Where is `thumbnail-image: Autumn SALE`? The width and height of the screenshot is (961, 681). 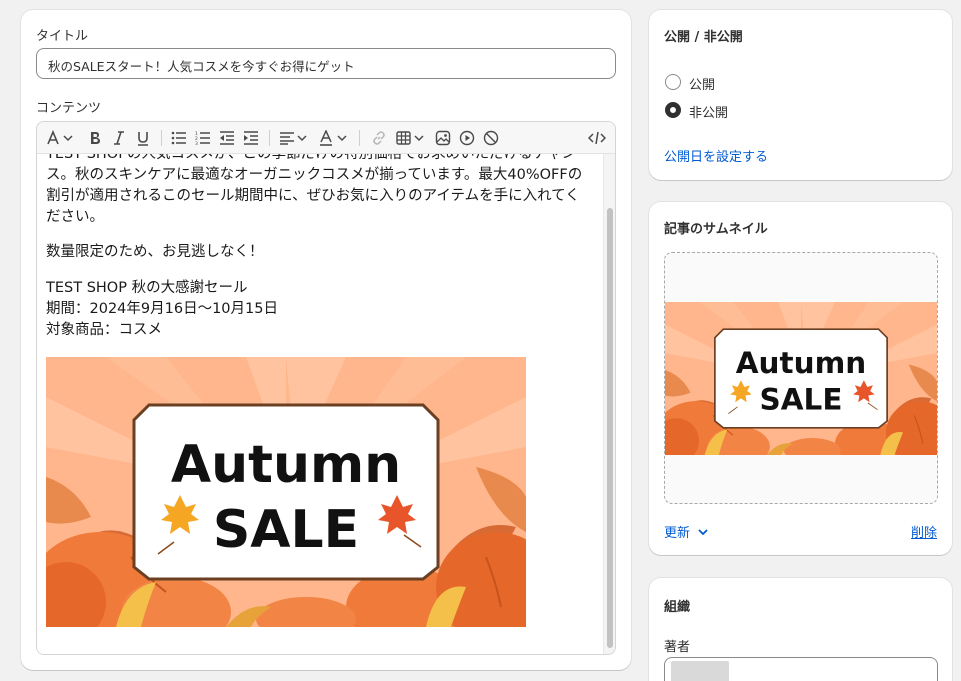 thumbnail-image: Autumn SALE is located at coordinates (801, 378).